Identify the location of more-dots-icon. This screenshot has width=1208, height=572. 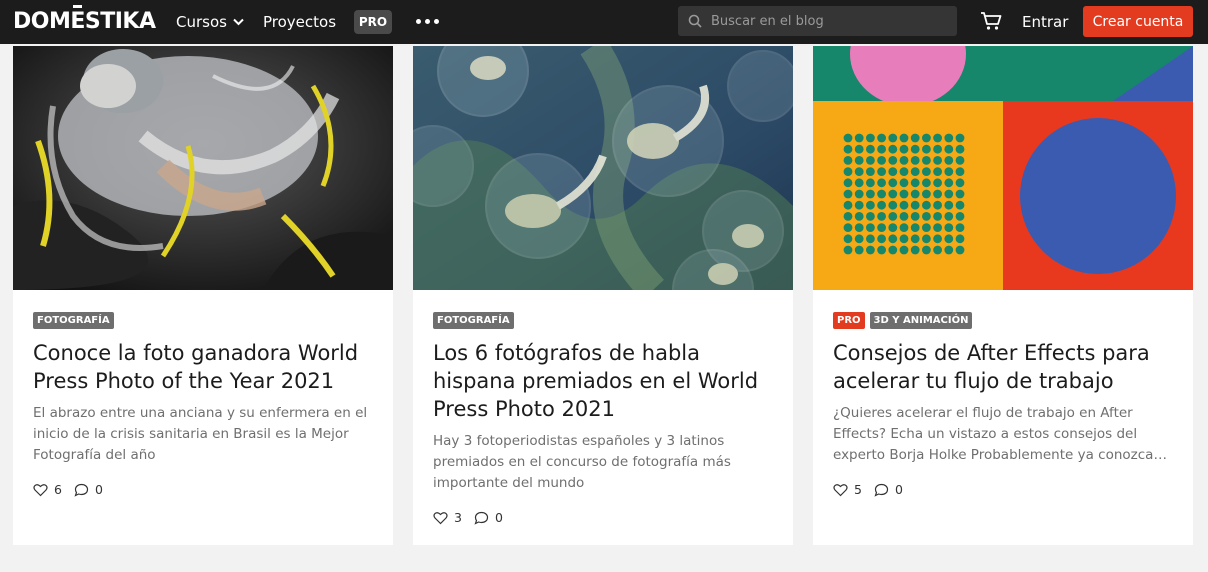
(427, 21).